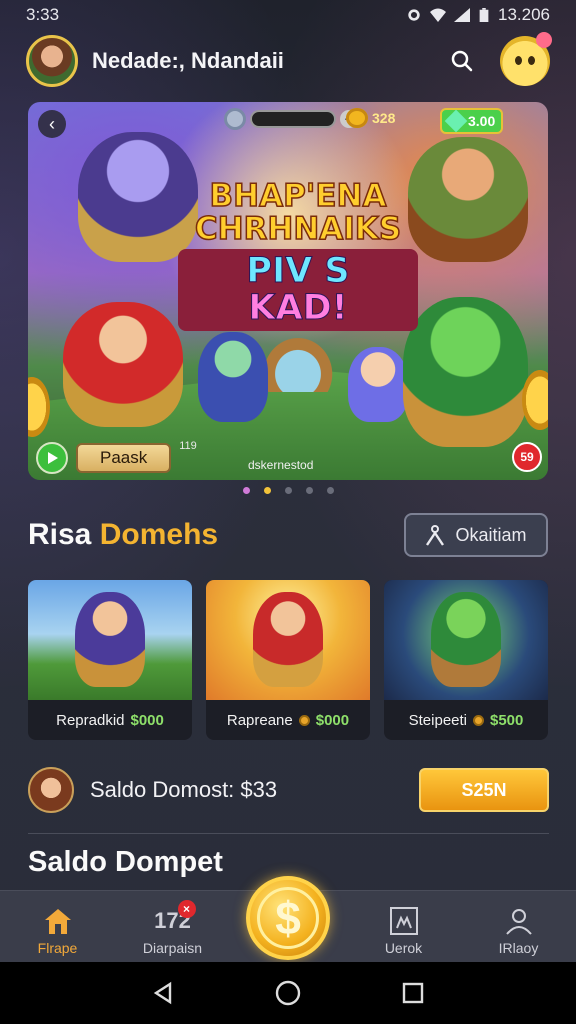  I want to click on hud-gems-value: 3.00, so click(482, 121).